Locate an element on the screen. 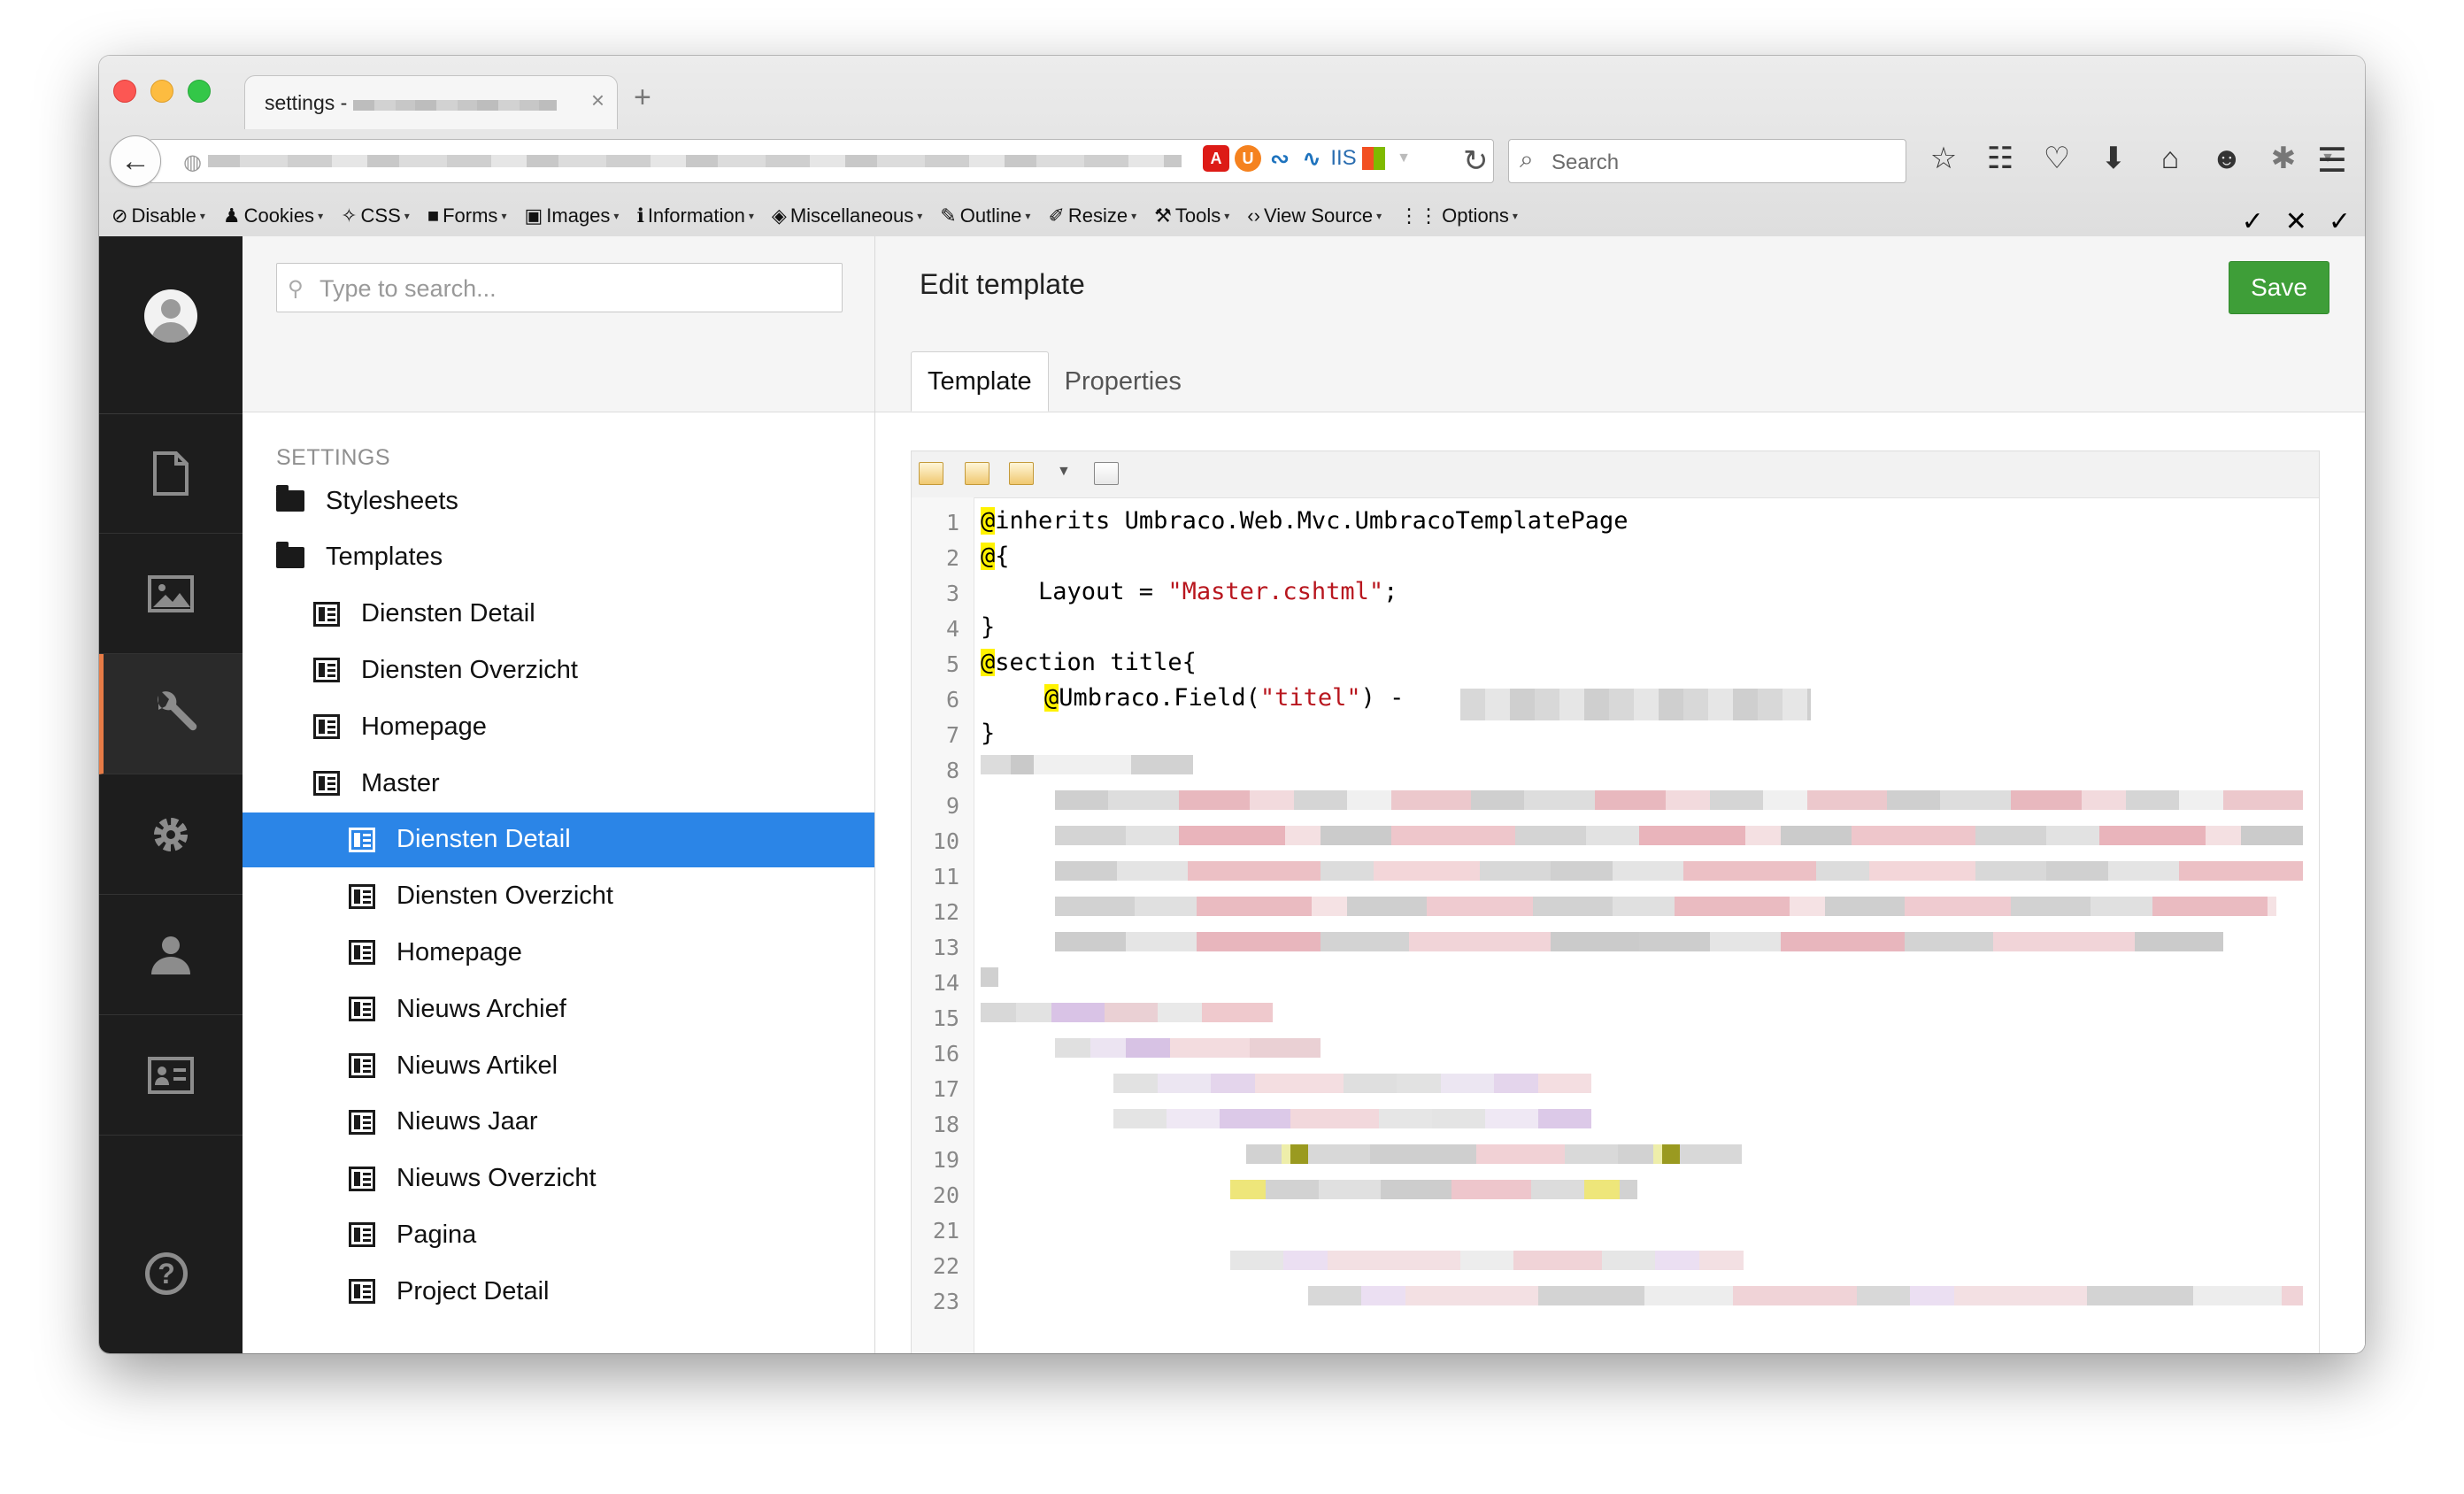 This screenshot has height=1494, width=2464. wave-icon: ∾ is located at coordinates (1280, 158).